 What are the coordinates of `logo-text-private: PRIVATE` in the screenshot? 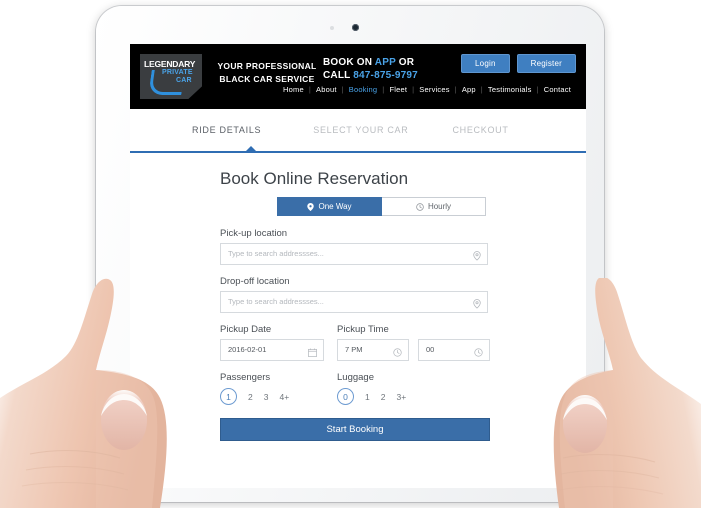 It's located at (177, 72).